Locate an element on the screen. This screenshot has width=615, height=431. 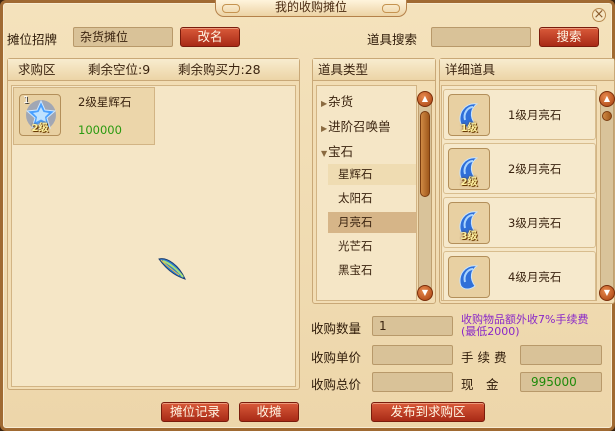
gem-item-star: 星辉石 is located at coordinates (372, 174).